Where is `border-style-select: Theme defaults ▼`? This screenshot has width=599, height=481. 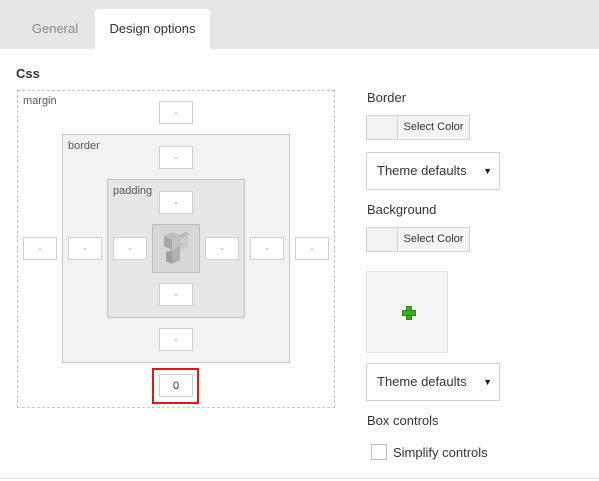
border-style-select: Theme defaults ▼ is located at coordinates (433, 171).